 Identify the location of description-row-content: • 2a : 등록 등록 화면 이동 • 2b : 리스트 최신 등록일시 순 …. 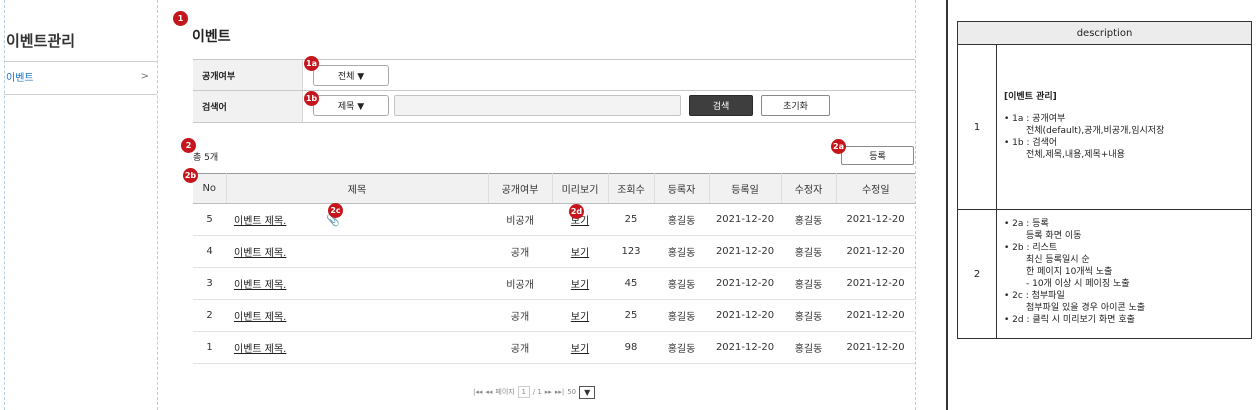
(1125, 272).